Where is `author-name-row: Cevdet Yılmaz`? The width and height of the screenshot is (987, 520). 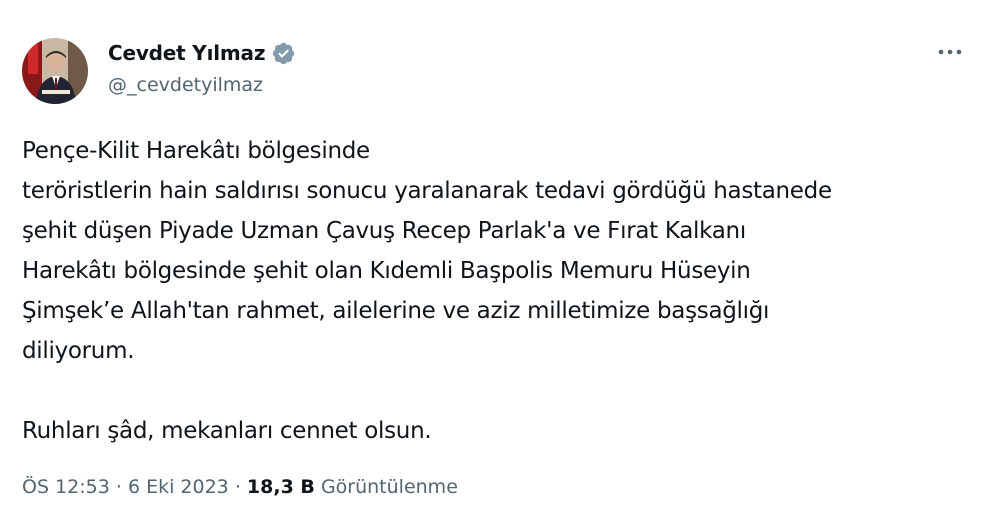
author-name-row: Cevdet Yılmaz is located at coordinates (202, 53).